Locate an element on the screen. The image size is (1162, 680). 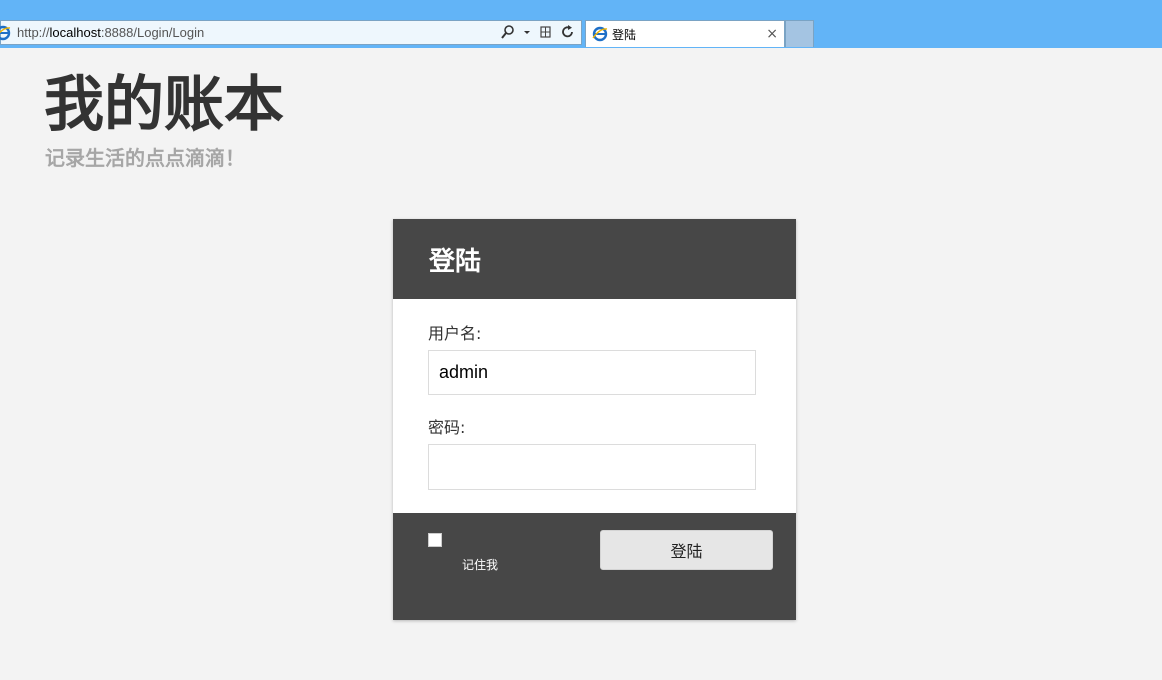
login-heading: 登陆 is located at coordinates (455, 261).